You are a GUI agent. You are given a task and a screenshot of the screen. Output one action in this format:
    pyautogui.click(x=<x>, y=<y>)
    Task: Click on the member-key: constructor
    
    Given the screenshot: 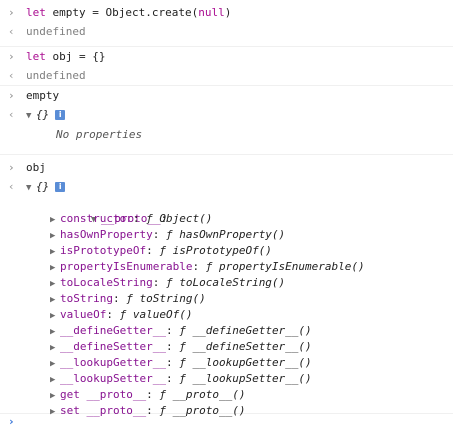 What is the action you would take?
    pyautogui.click(x=96, y=218)
    